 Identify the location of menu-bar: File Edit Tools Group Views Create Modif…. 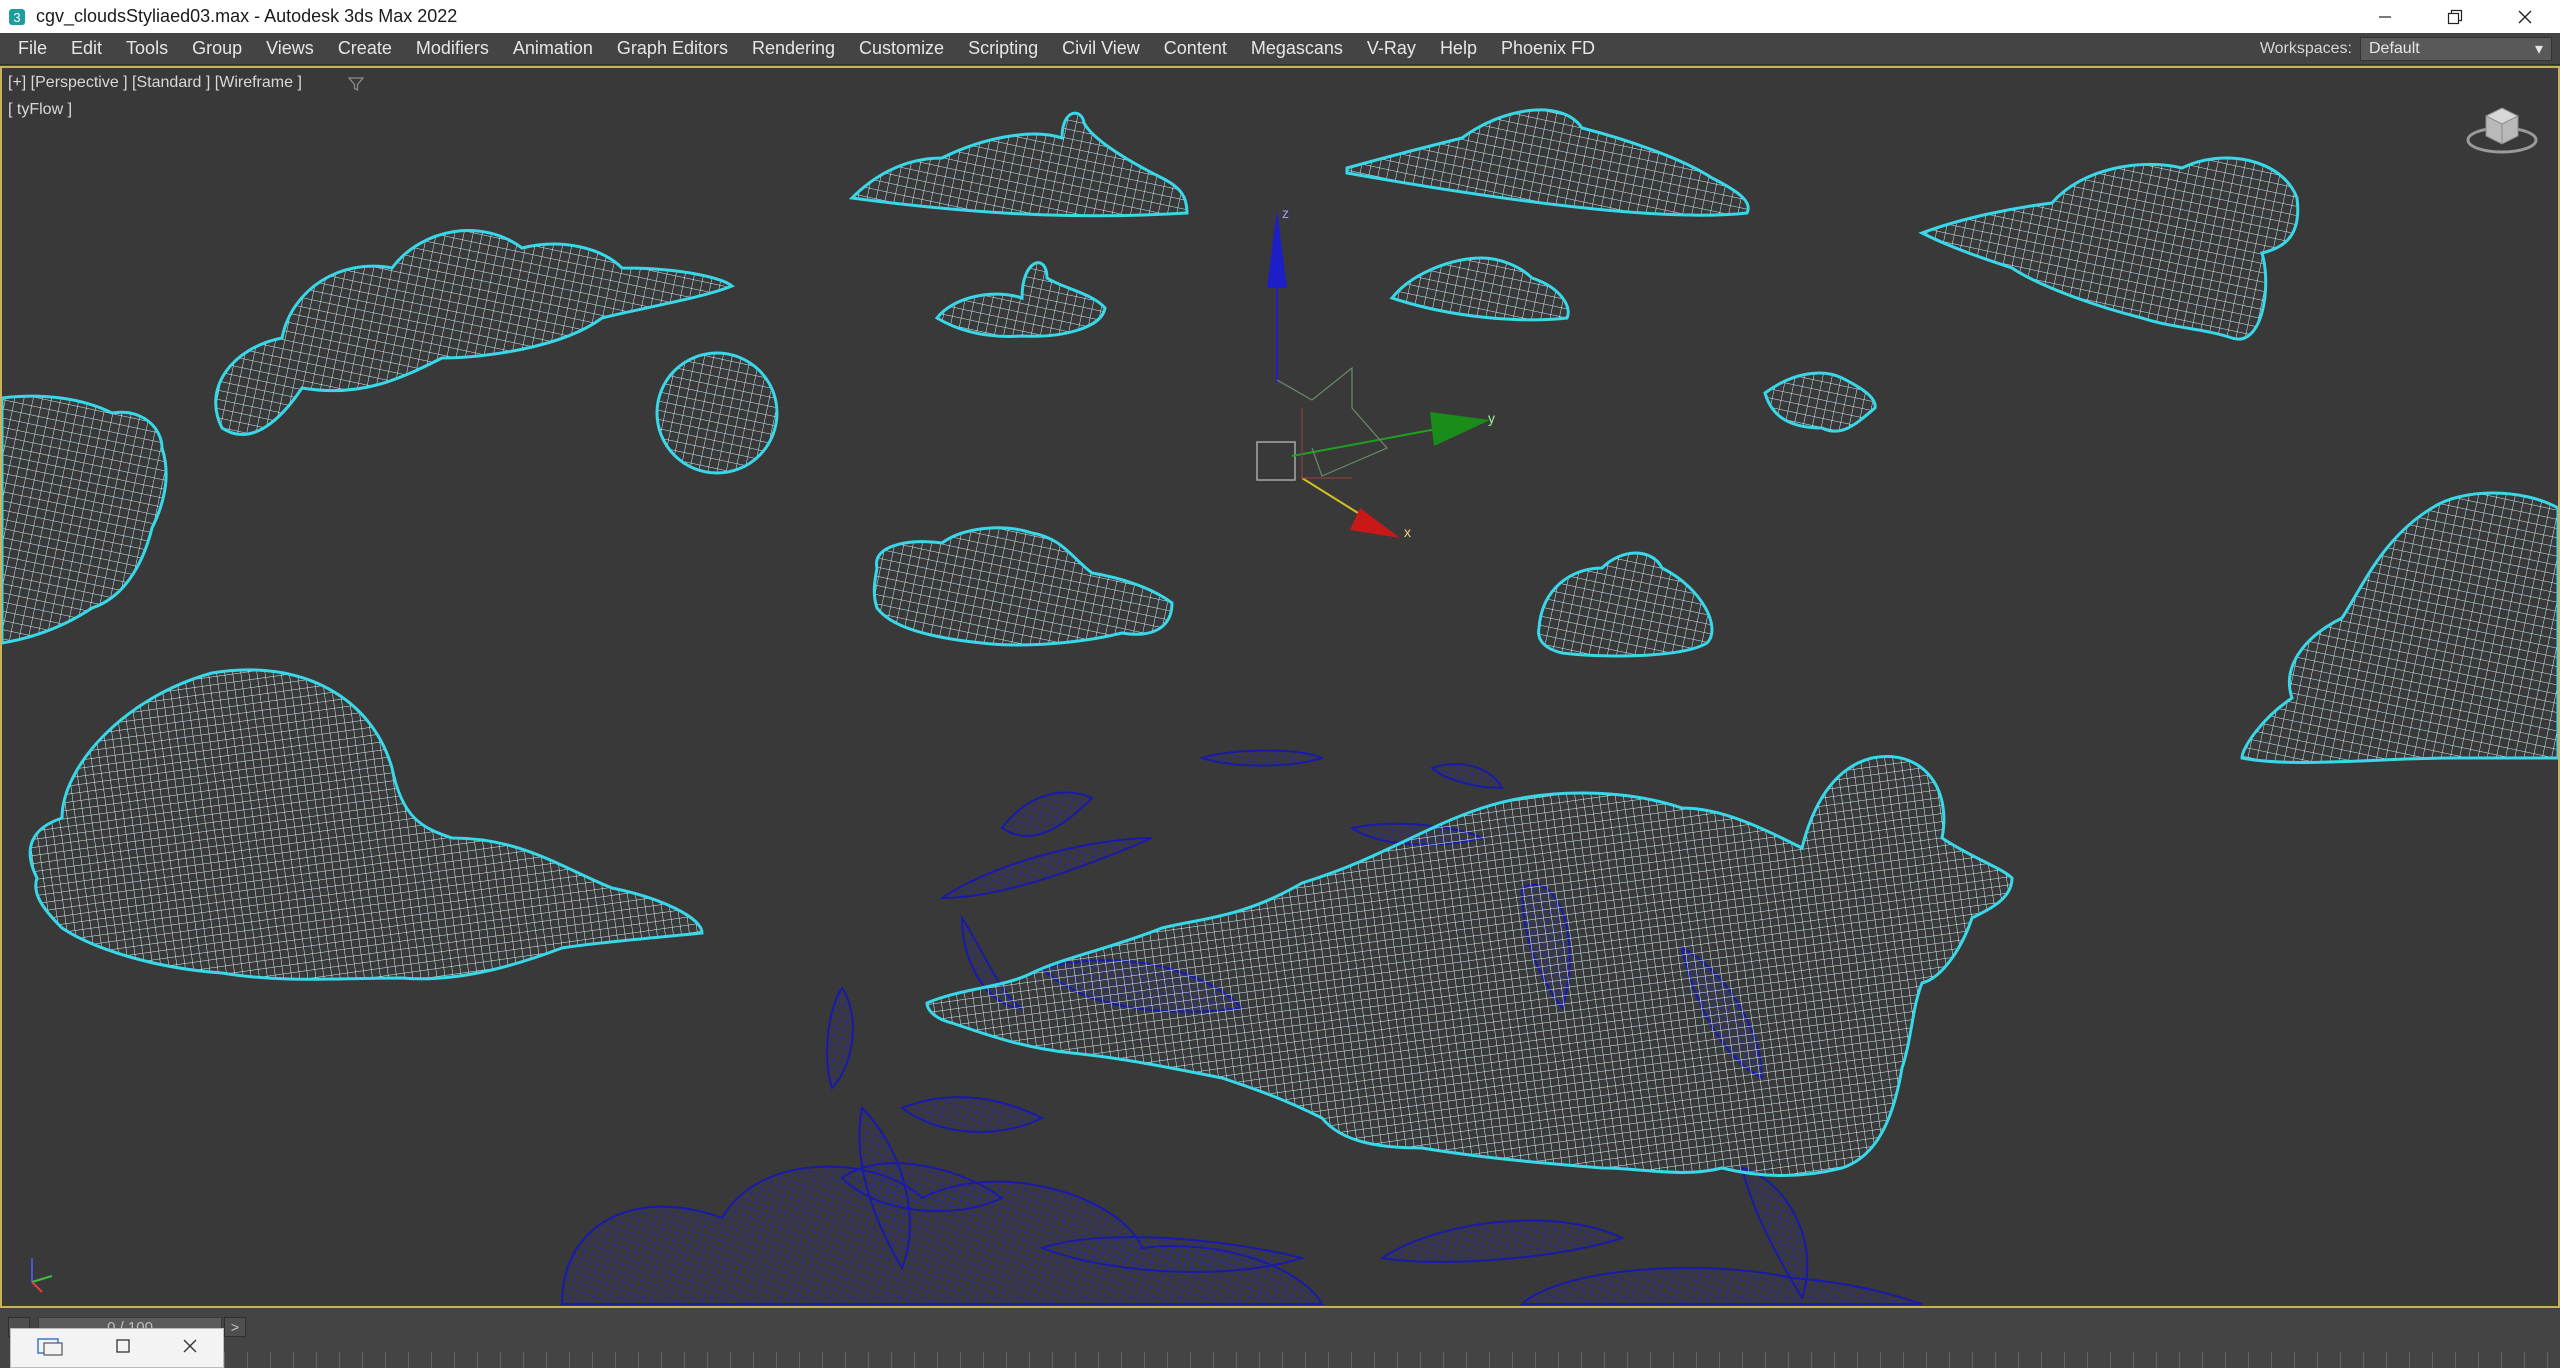
(1280, 49).